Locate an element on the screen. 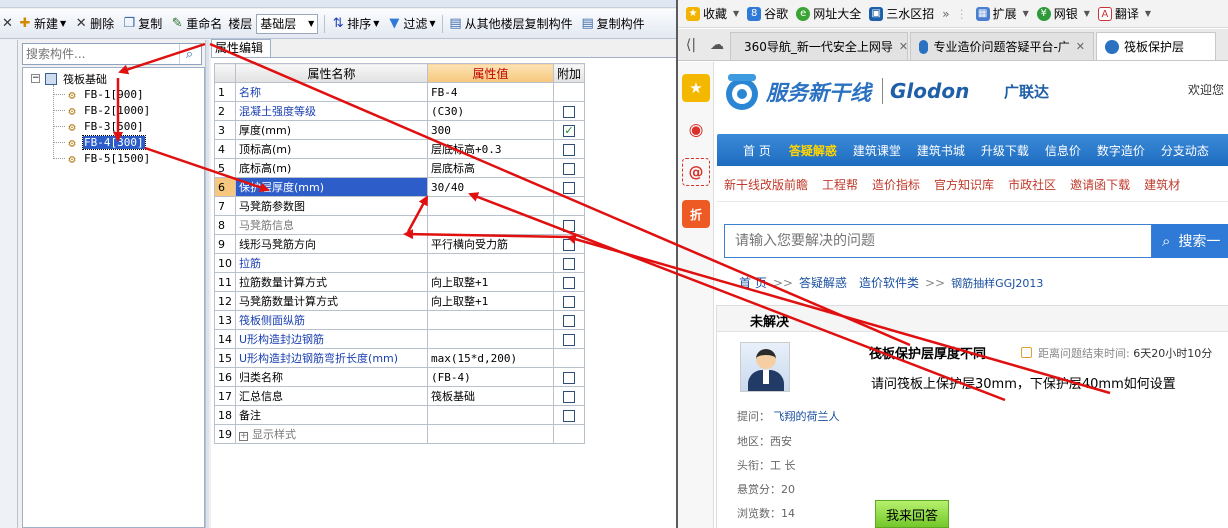 Image resolution: width=1228 pixels, height=528 pixels. breadcrumb-item: 造价软件类 is located at coordinates (889, 283).